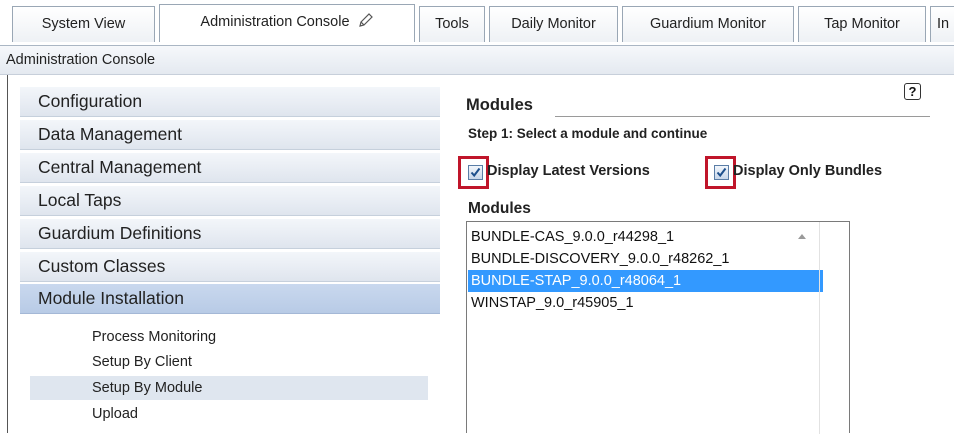 The width and height of the screenshot is (954, 434). Describe the element at coordinates (154, 337) in the screenshot. I see `sub-item-process-monitoring: Process Monitoring` at that location.